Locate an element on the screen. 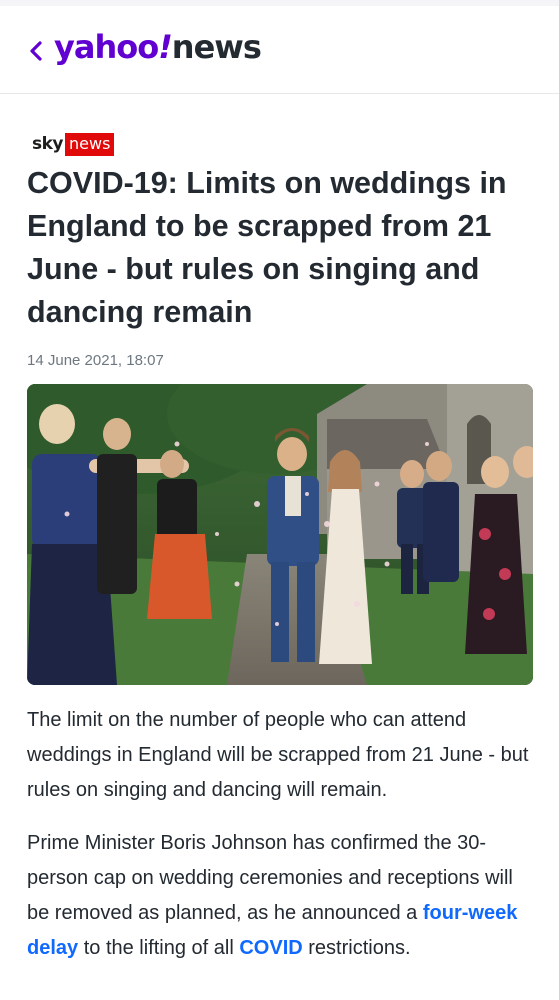  paragraph-2-text-2: to the lifting of all is located at coordinates (159, 948).